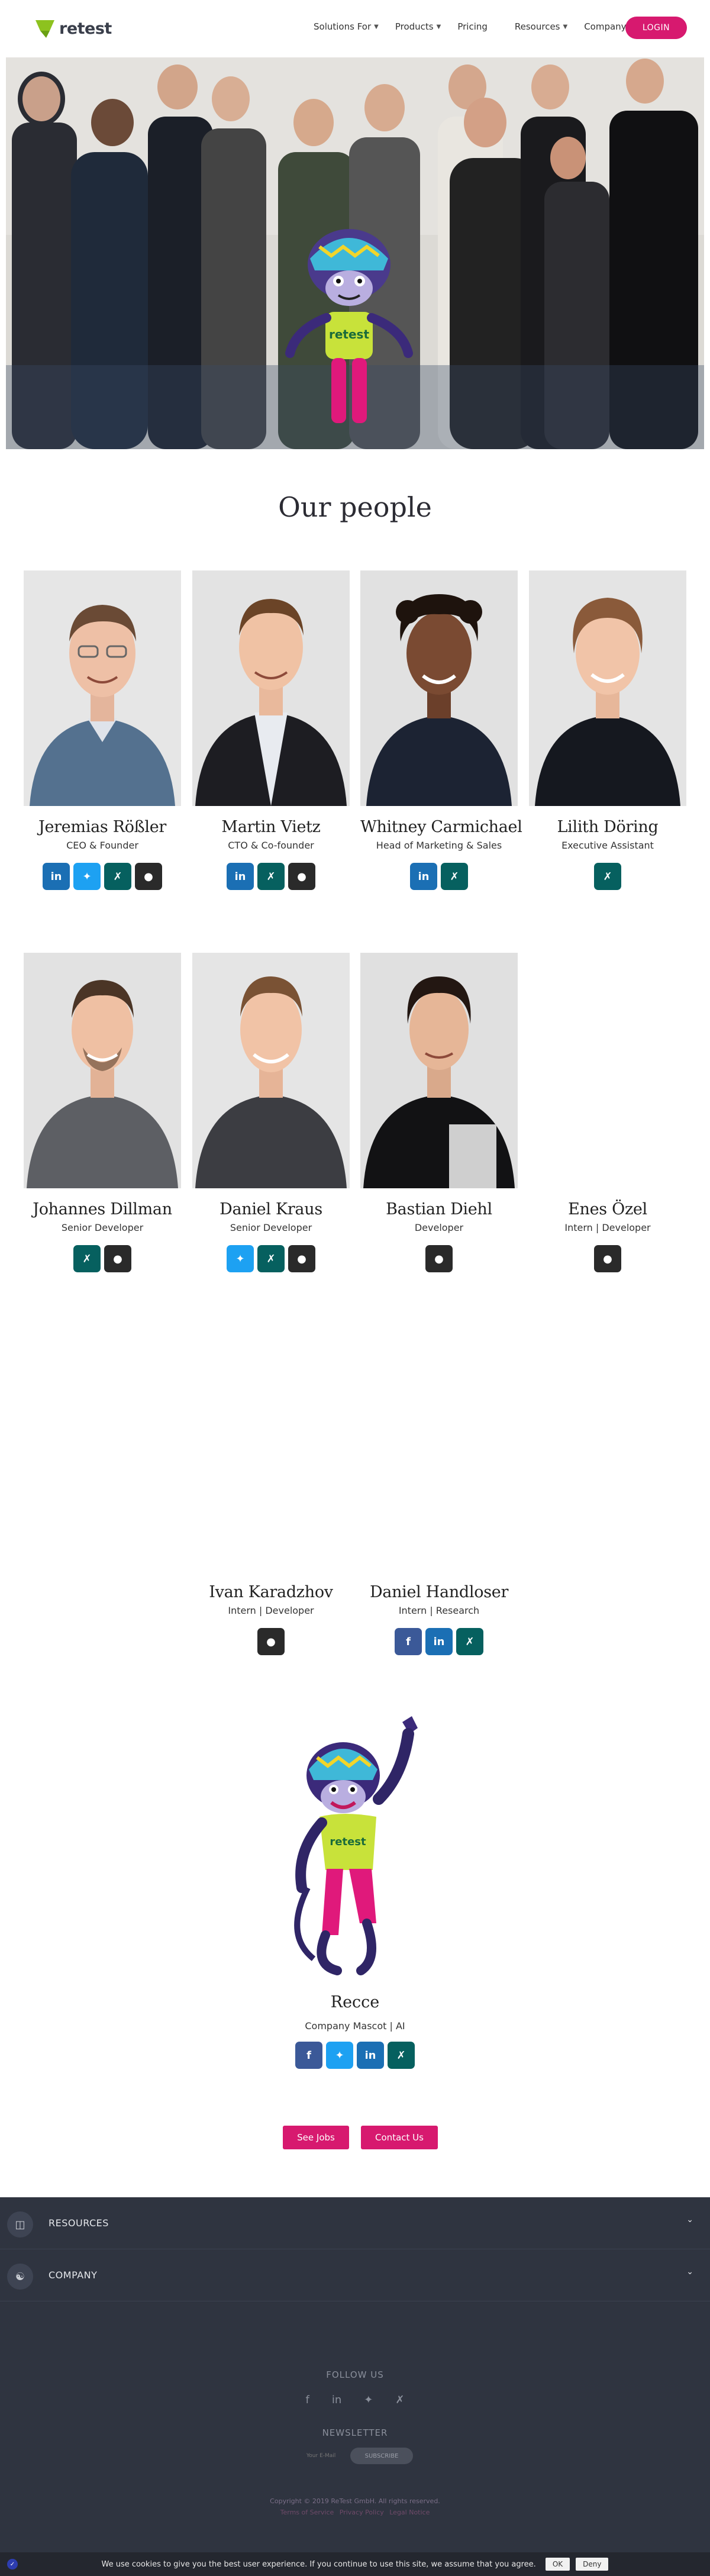 The width and height of the screenshot is (710, 2576). I want to click on terms-of-service-link: Terms of Service, so click(307, 2512).